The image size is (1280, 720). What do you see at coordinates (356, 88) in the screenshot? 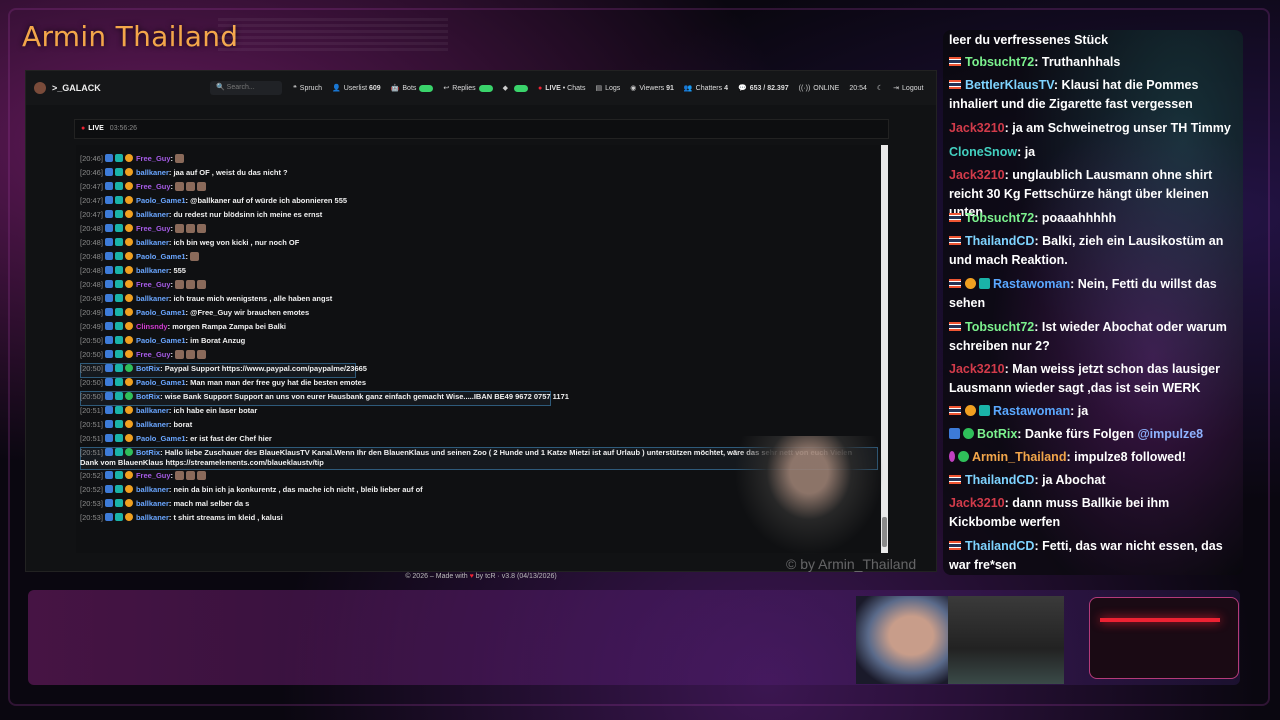
I see `userlist-button: 👤 Userlist 609` at bounding box center [356, 88].